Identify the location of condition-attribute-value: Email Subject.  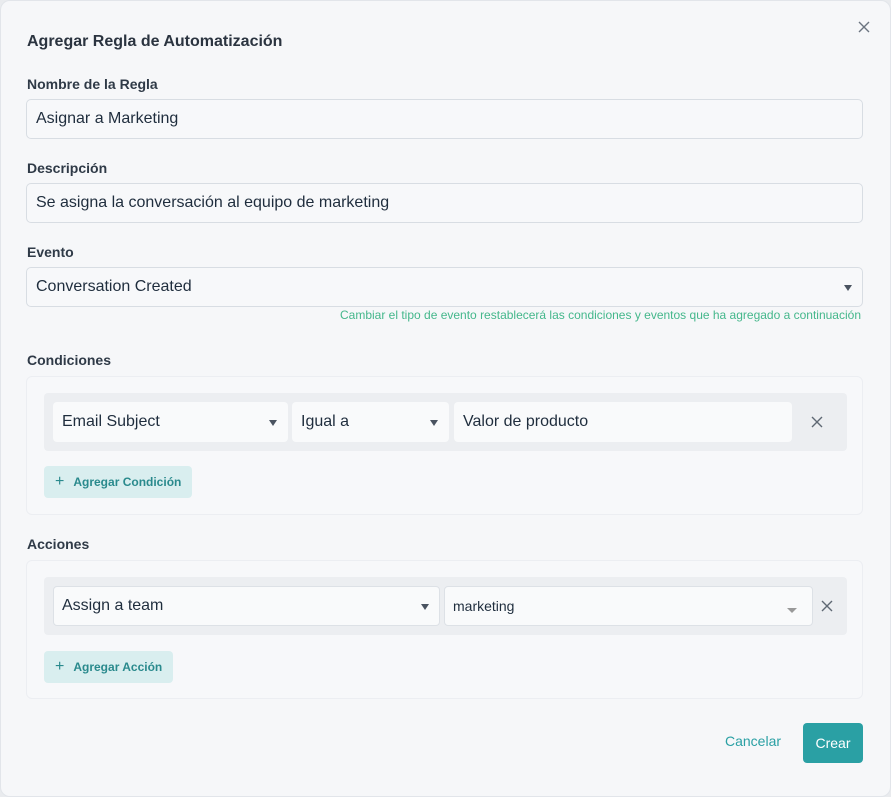
(111, 421).